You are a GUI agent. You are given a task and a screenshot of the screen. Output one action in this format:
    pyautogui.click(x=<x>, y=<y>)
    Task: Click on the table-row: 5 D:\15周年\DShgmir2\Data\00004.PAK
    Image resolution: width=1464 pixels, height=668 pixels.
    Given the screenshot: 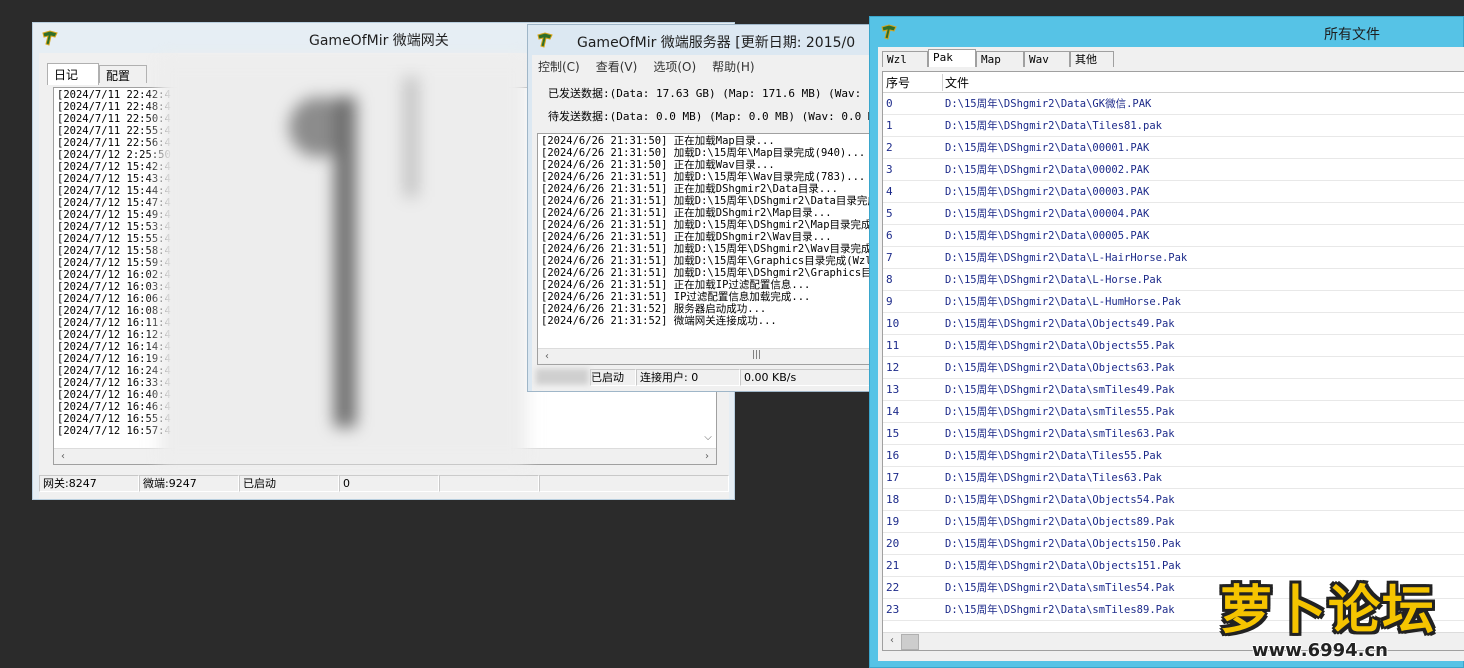 What is the action you would take?
    pyautogui.click(x=1173, y=214)
    